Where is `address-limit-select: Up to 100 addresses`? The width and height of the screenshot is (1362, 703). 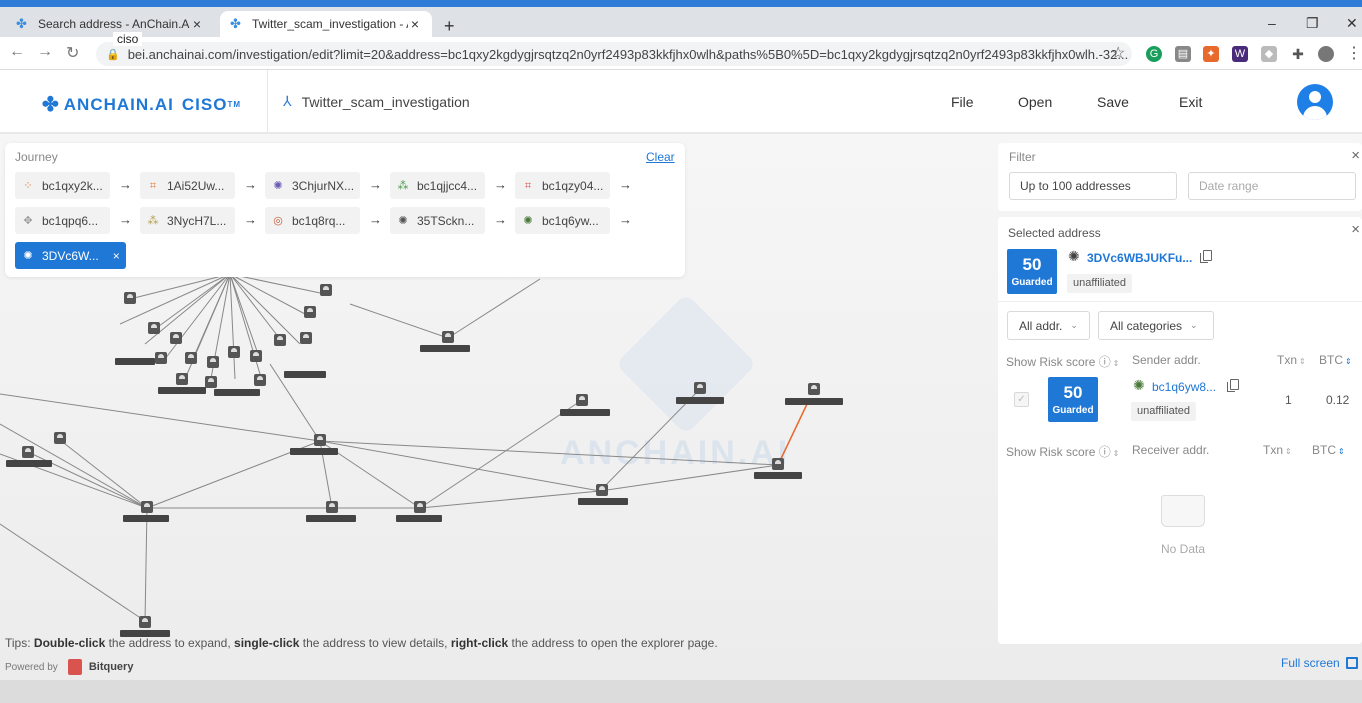
address-limit-select: Up to 100 addresses is located at coordinates (1093, 186).